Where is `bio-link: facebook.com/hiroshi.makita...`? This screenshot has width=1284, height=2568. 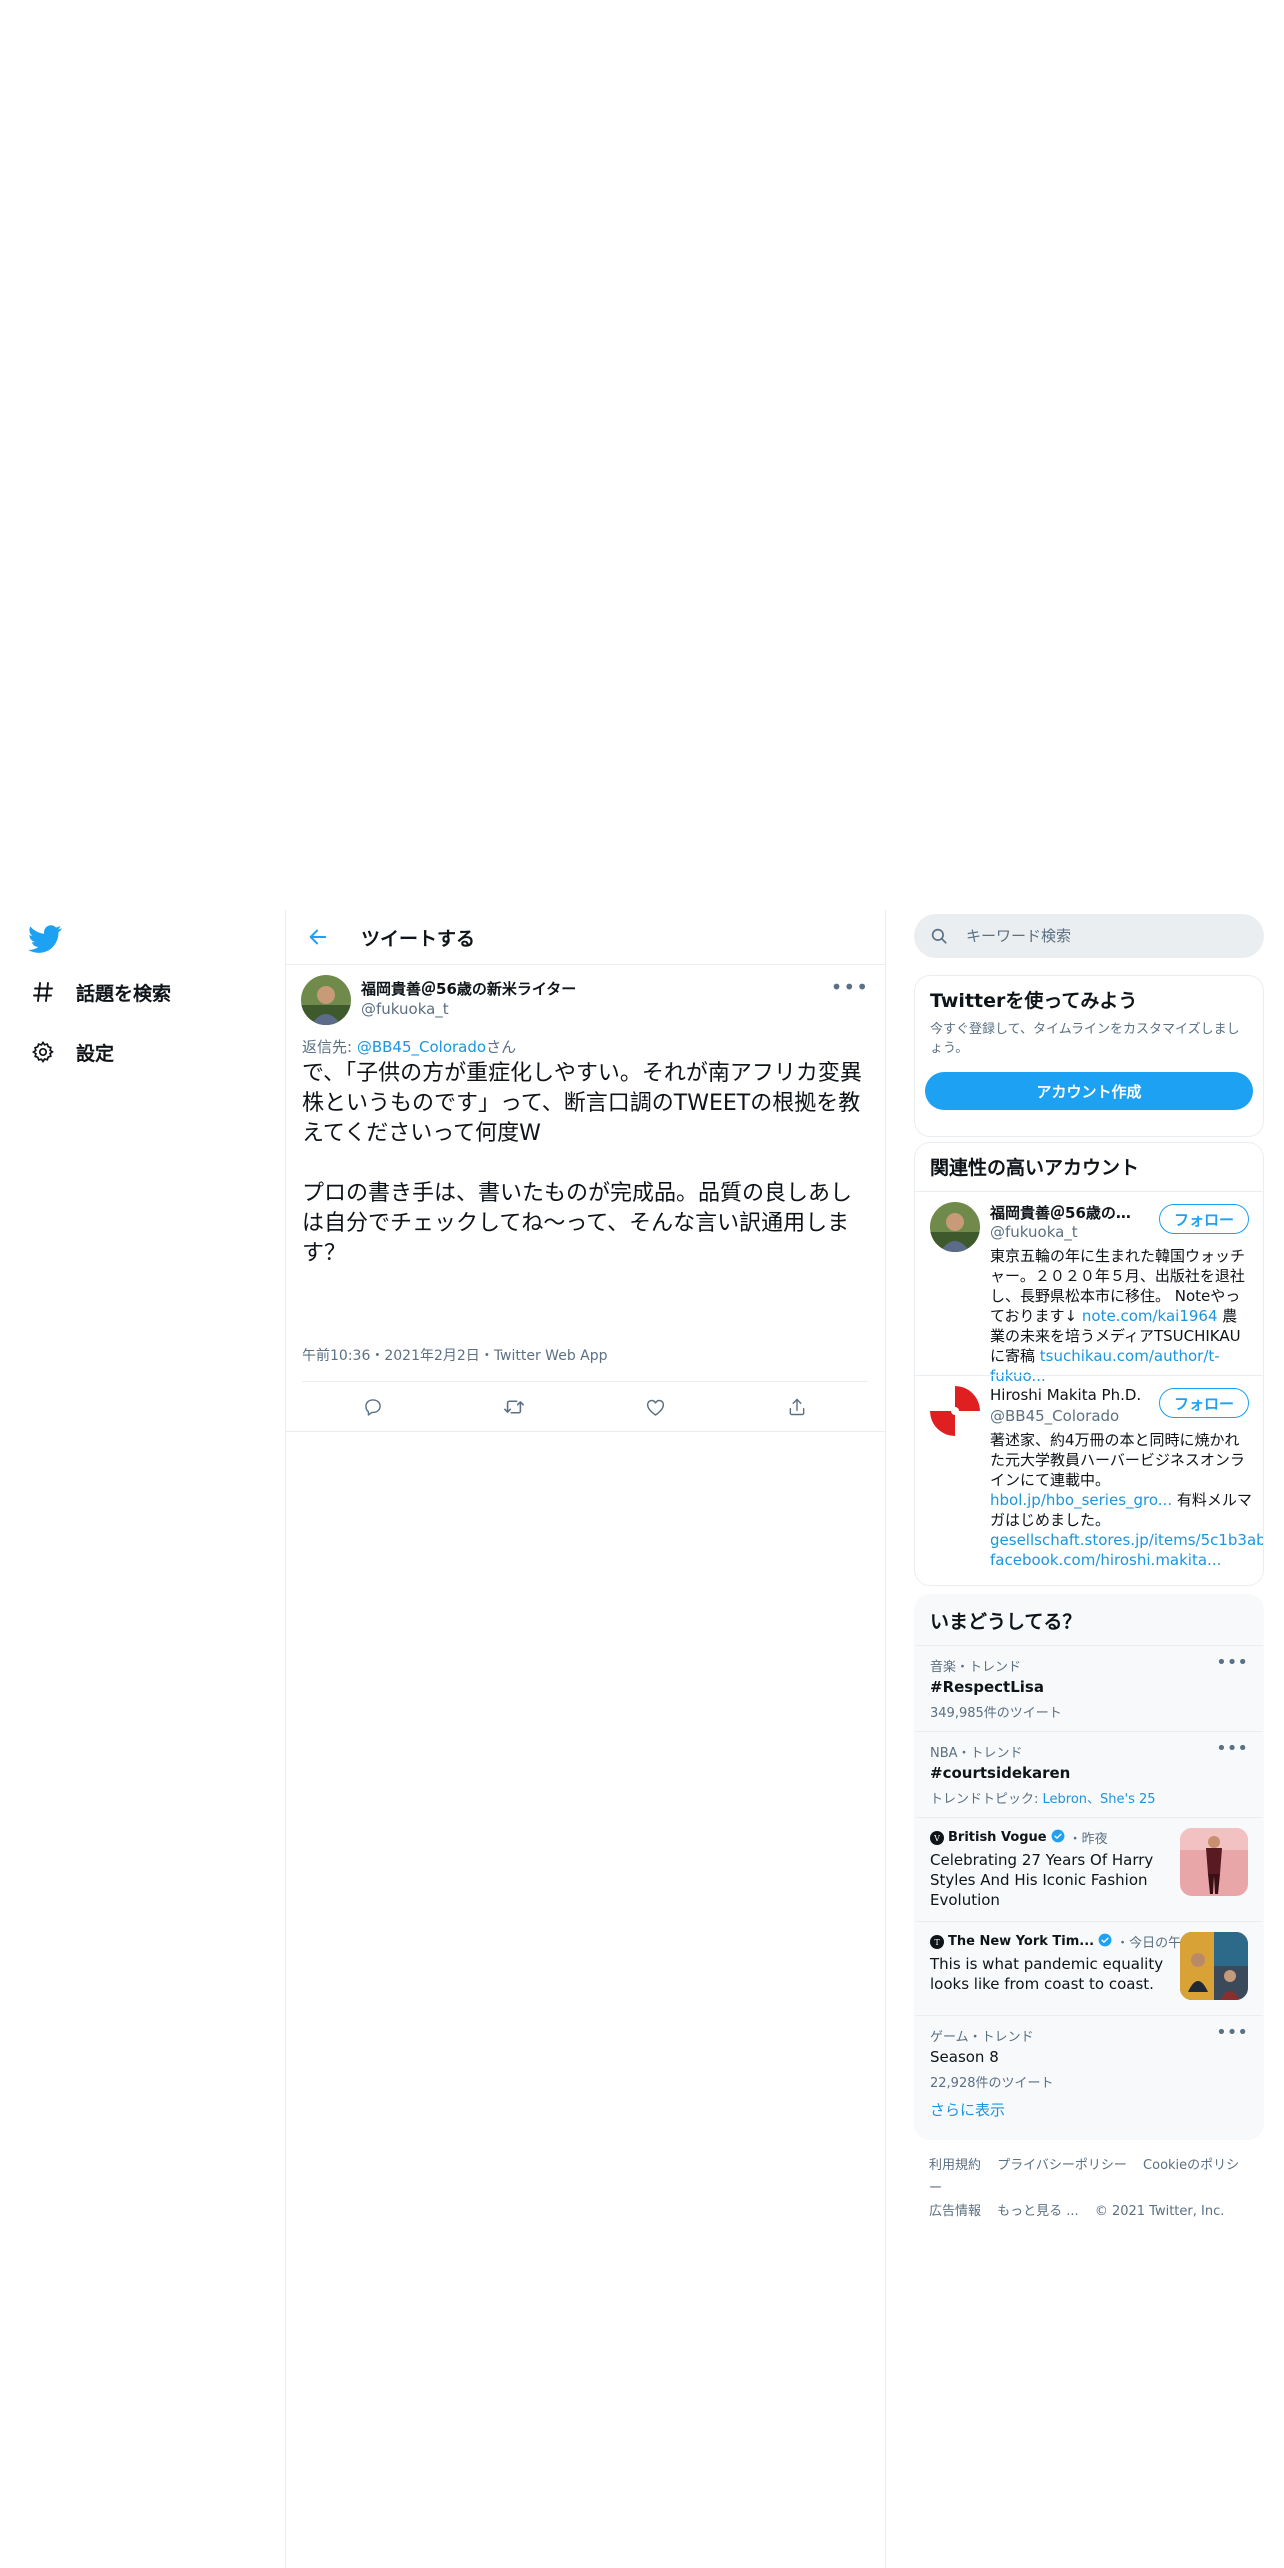 bio-link: facebook.com/hiroshi.makita... is located at coordinates (1105, 1560).